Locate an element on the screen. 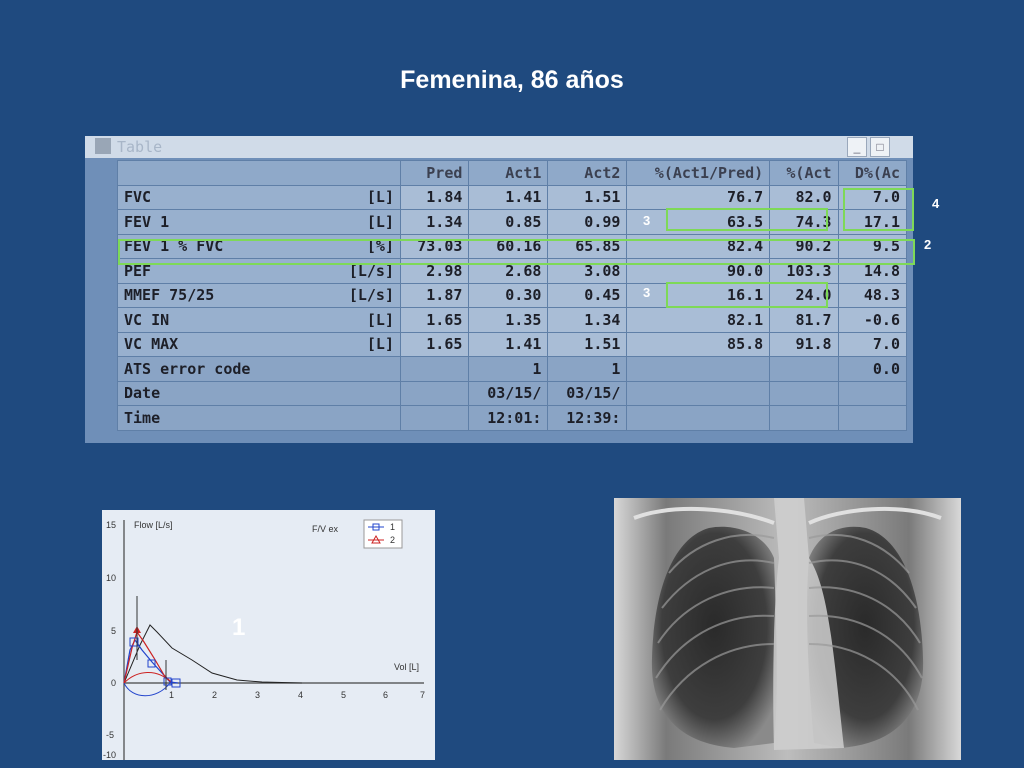  table-cell: 48.3 is located at coordinates (872, 295).